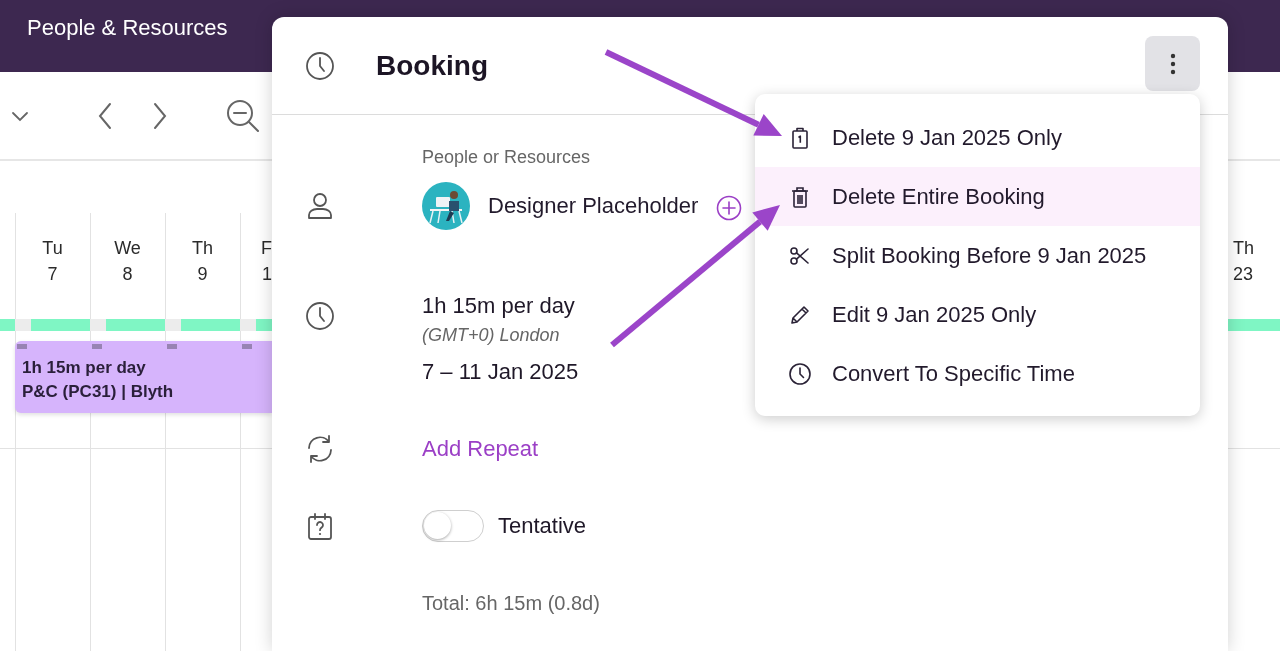 The width and height of the screenshot is (1280, 651). I want to click on field-label: People or Resources, so click(506, 157).